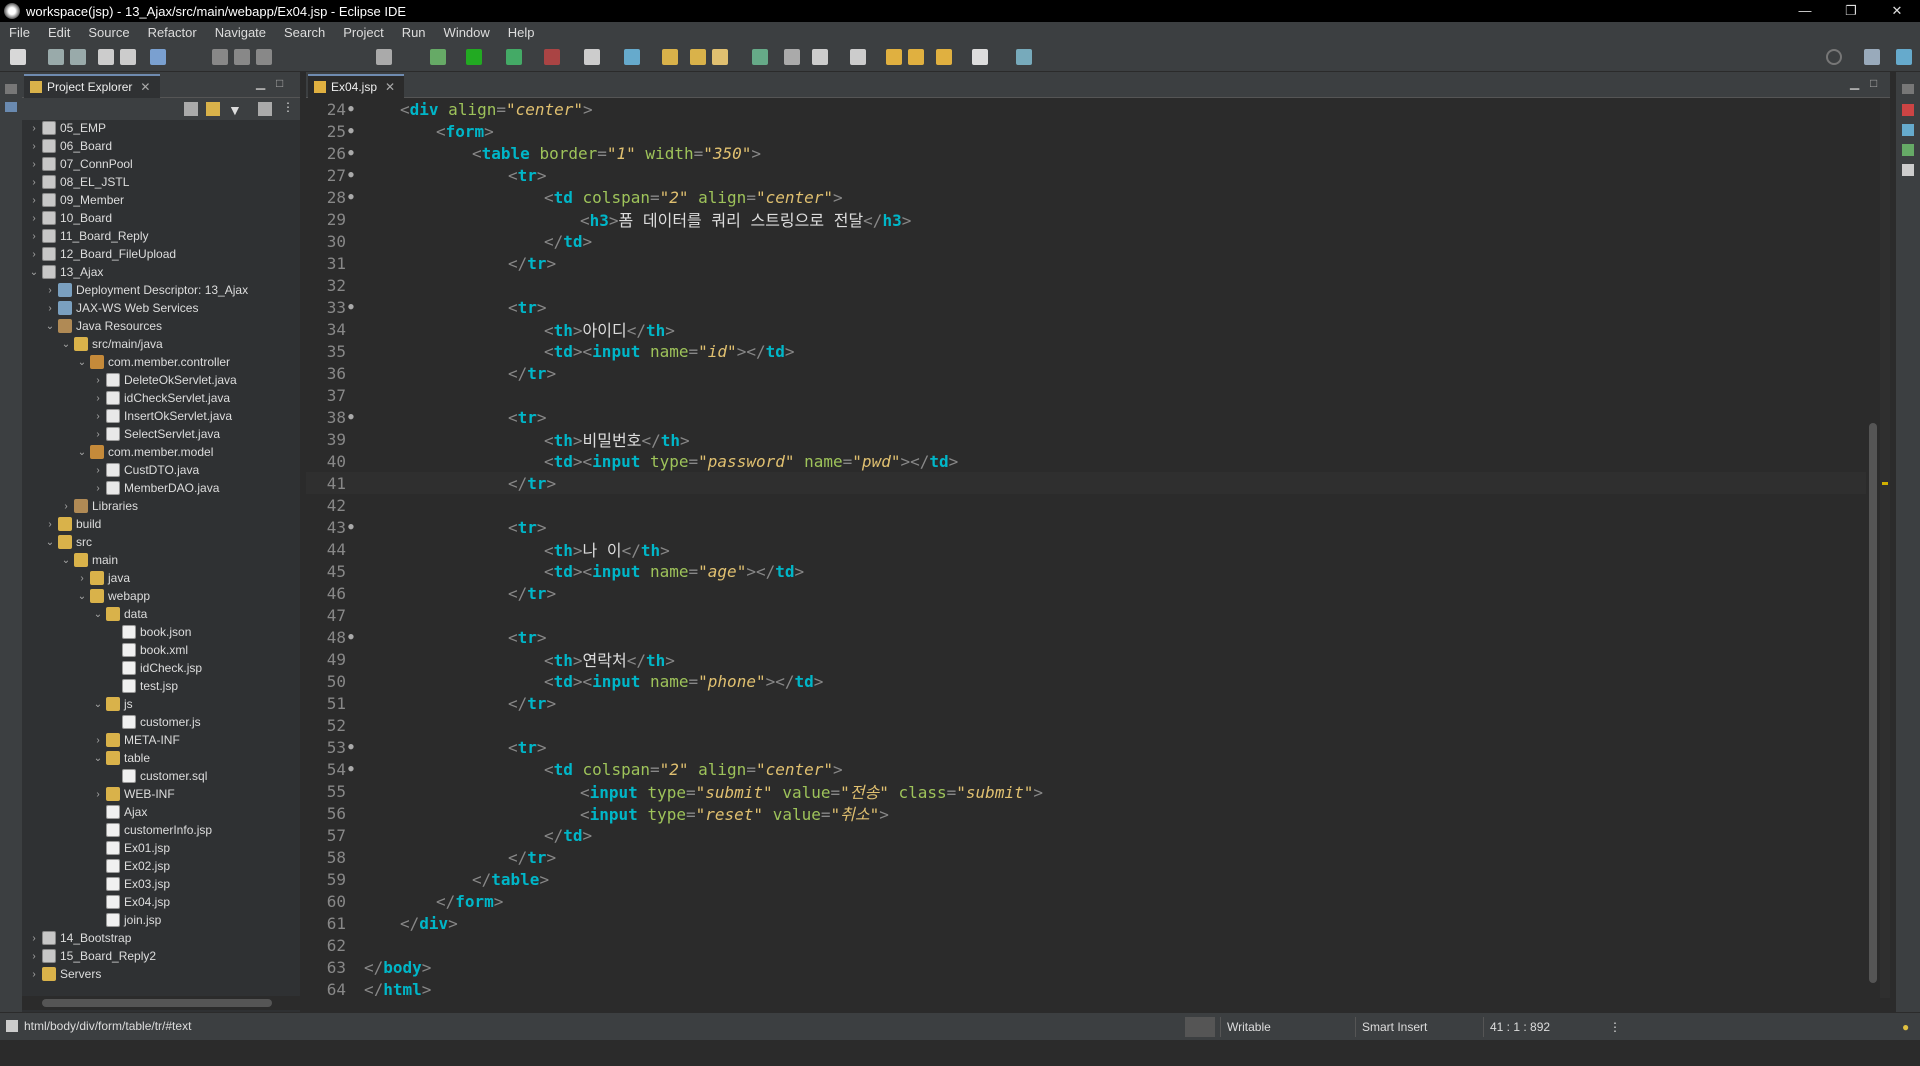 The width and height of the screenshot is (1920, 1066). I want to click on tree-item: › SelectServlet.java, so click(121, 434).